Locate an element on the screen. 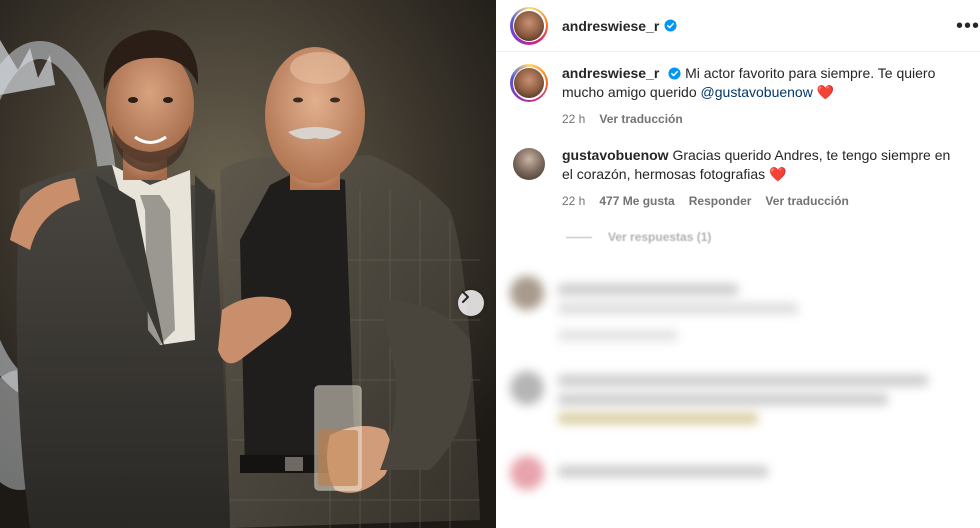 Image resolution: width=980 pixels, height=528 pixels. commenter-avatar is located at coordinates (529, 164).